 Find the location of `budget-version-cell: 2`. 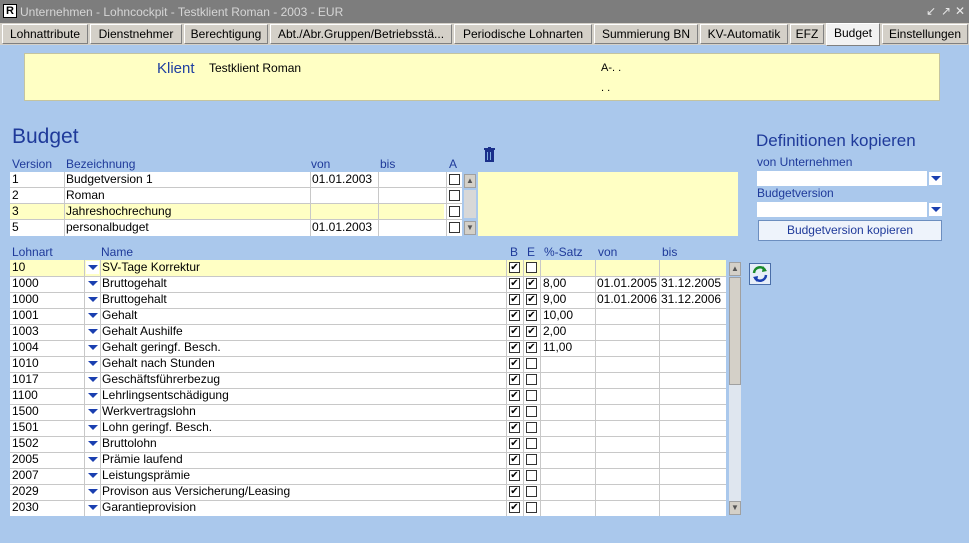

budget-version-cell: 2 is located at coordinates (37, 196).